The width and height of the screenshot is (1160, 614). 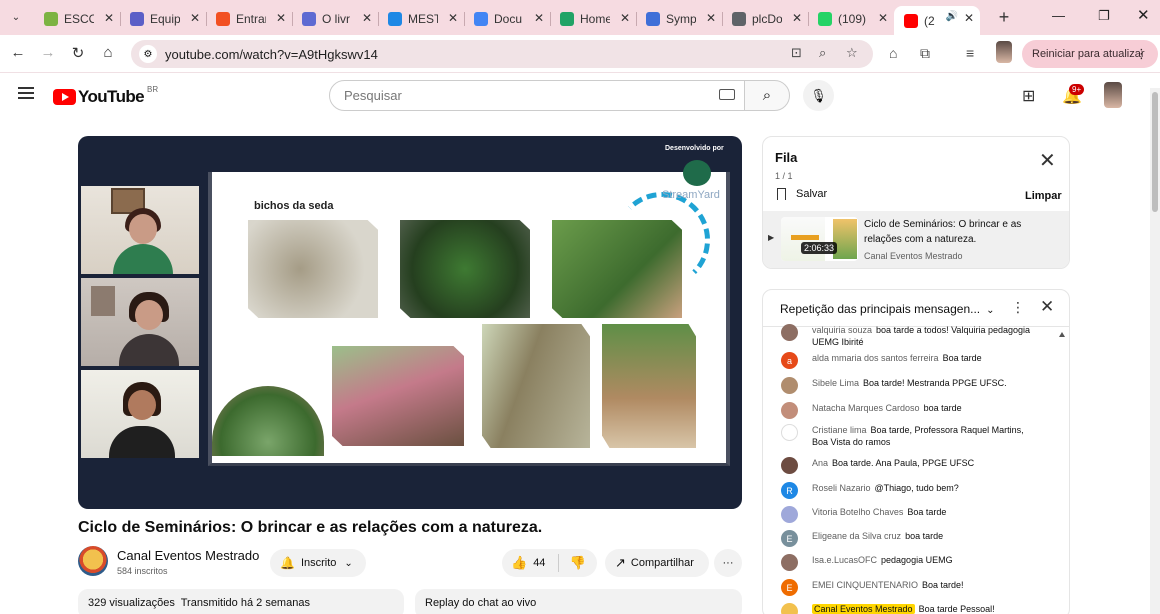 I want to click on chat-author-name: Natacha Marques Cardoso, so click(x=866, y=408).